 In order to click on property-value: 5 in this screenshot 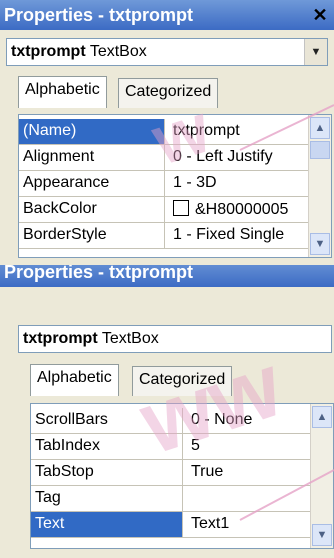, I will do `click(249, 446)`.